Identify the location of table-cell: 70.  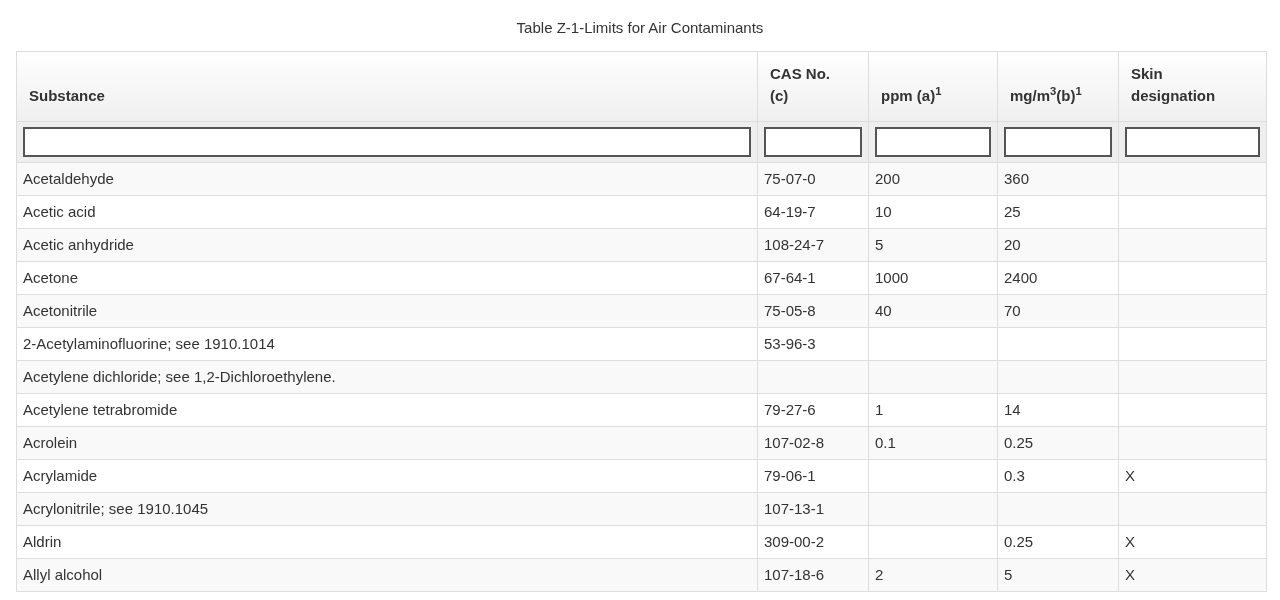
(1058, 311).